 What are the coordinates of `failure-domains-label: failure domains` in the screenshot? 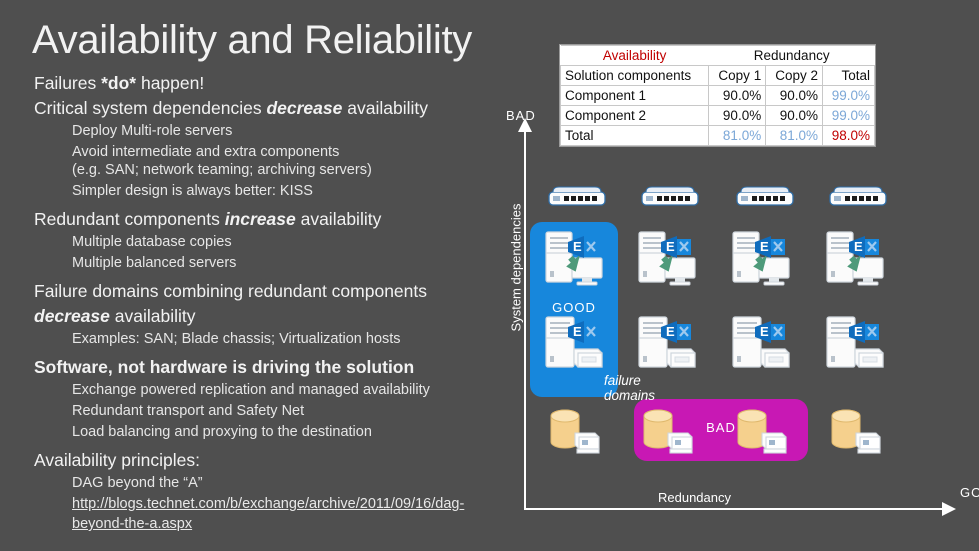 It's located at (644, 388).